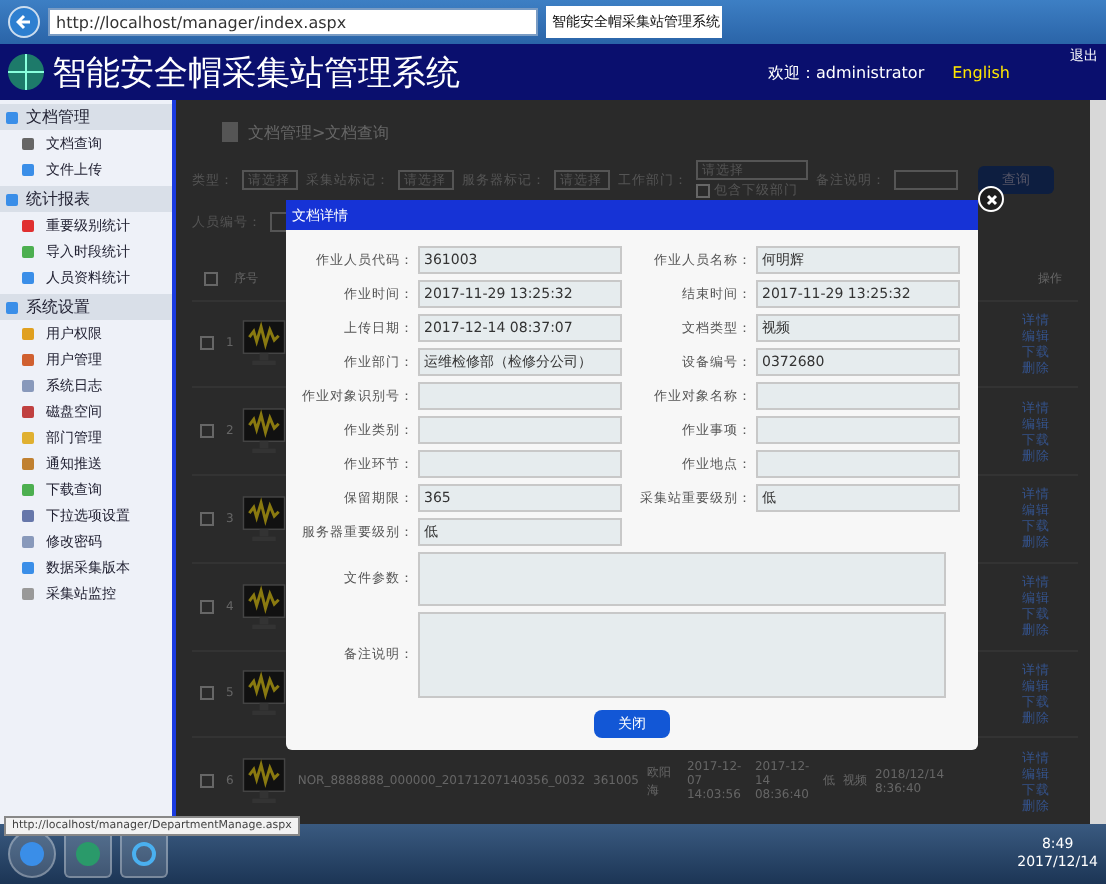 Image resolution: width=1106 pixels, height=884 pixels. Describe the element at coordinates (846, 72) in the screenshot. I see `welcome-text: 欢迎：administrator` at that location.